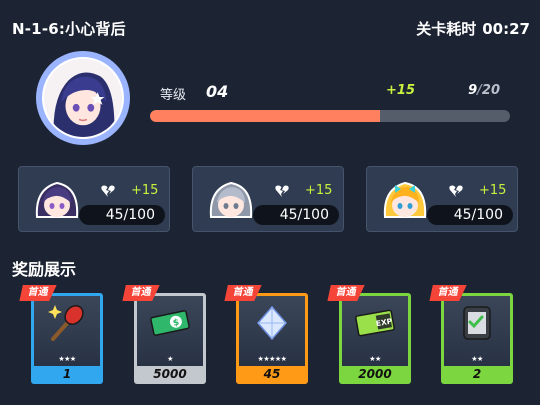  I want to click on cash-ticket-icon: $, so click(170, 323).